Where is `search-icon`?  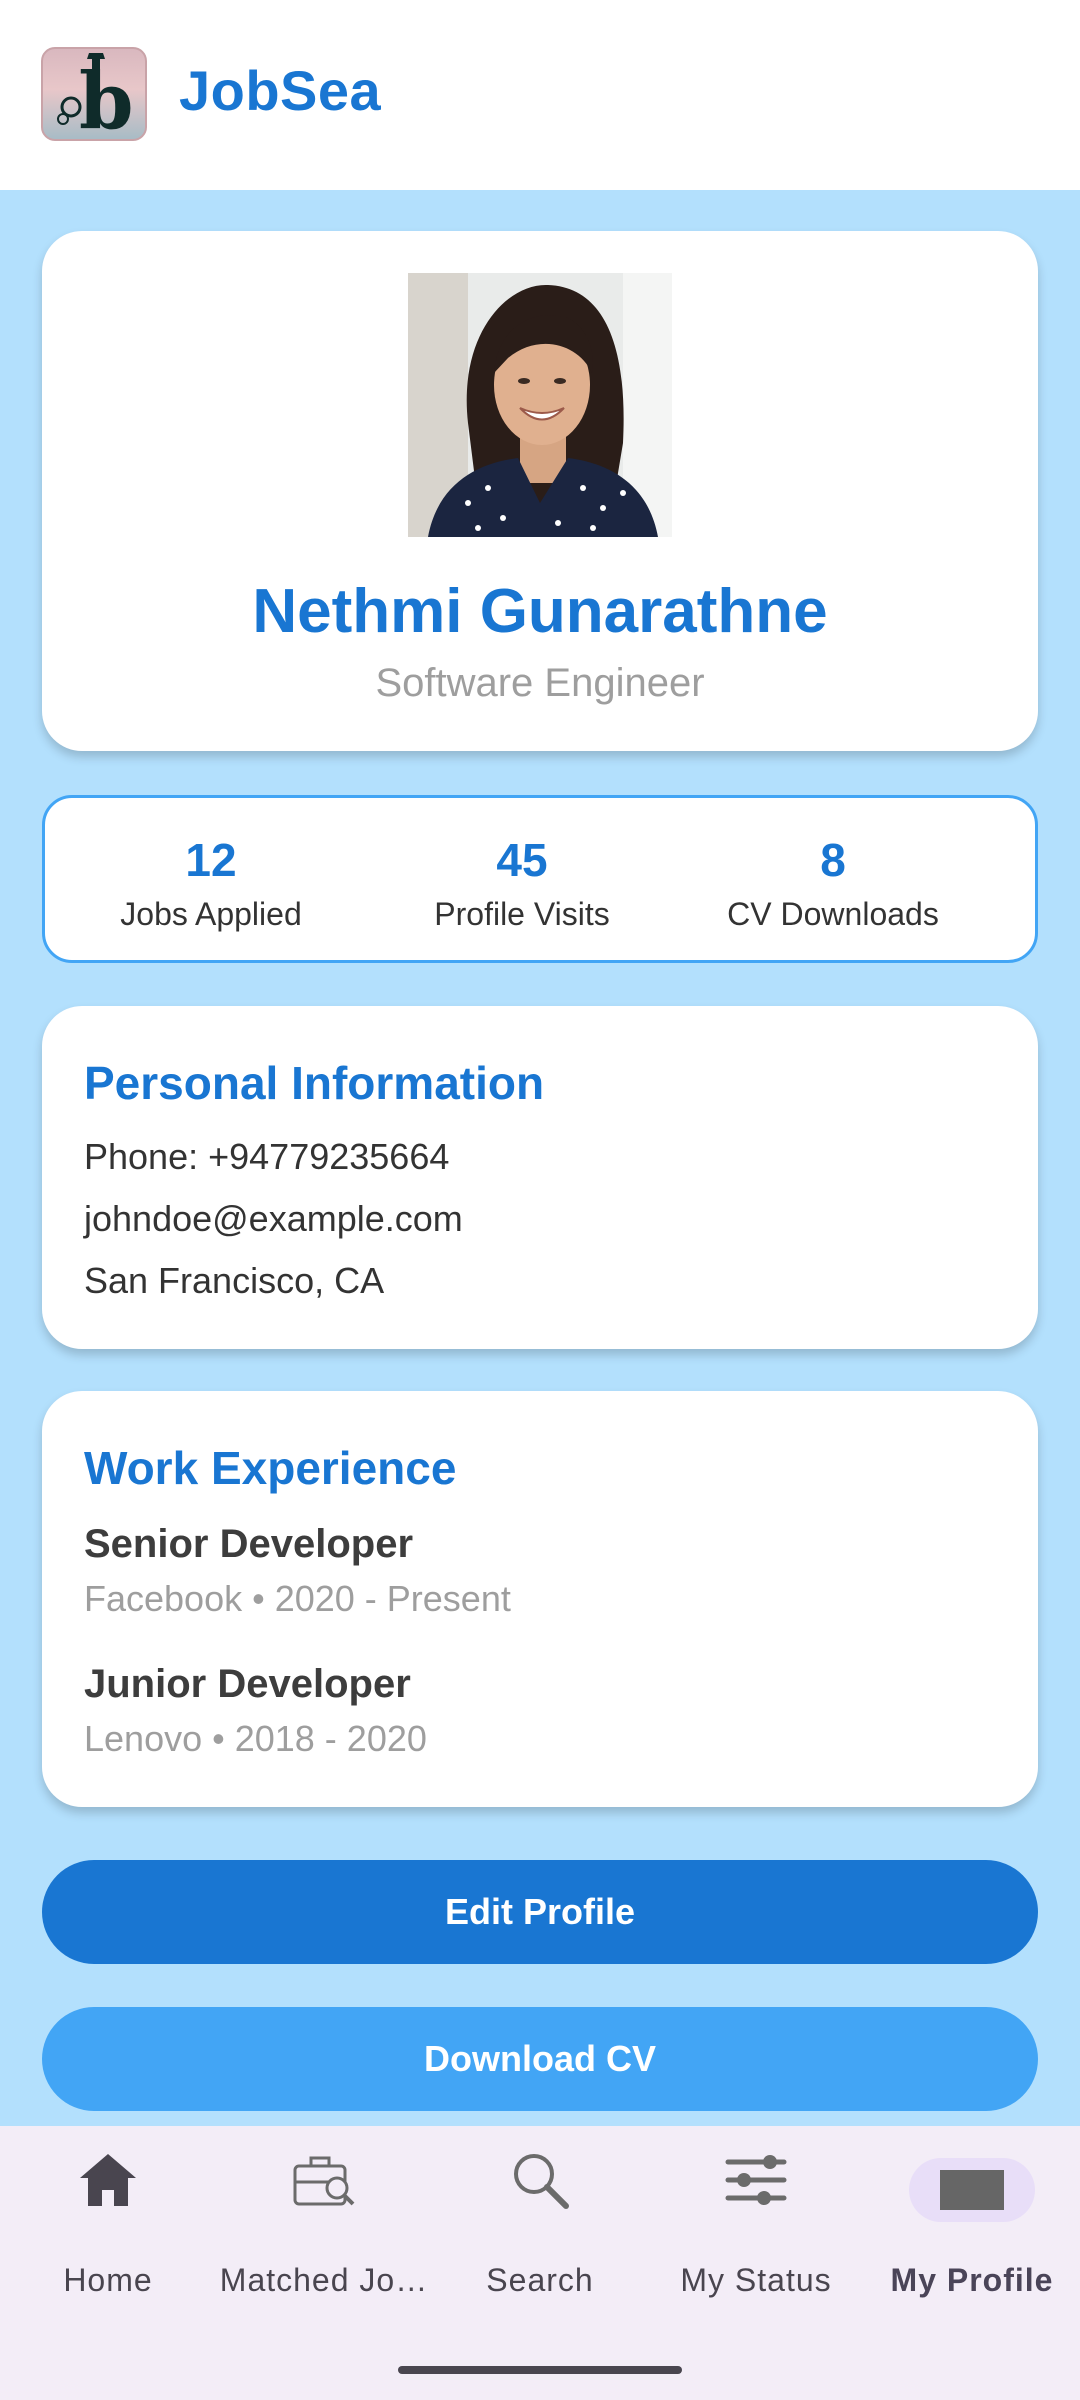
search-icon is located at coordinates (540, 2180).